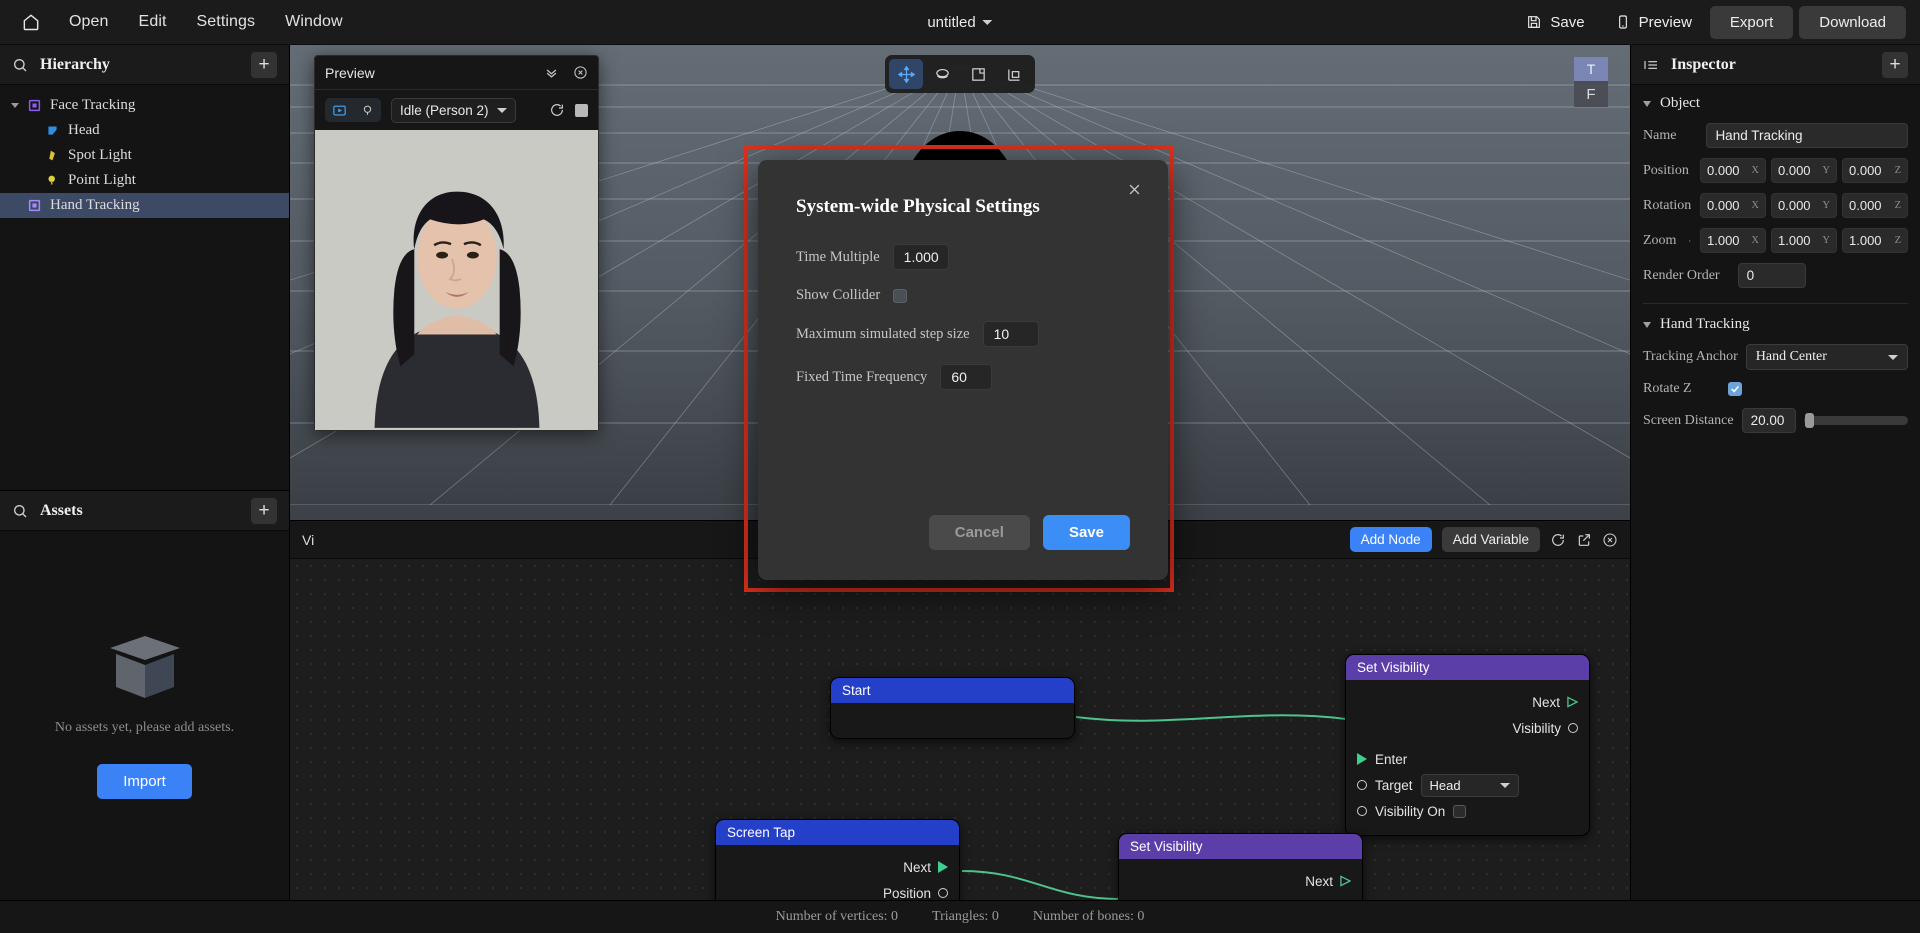  What do you see at coordinates (1733, 205) in the screenshot?
I see `rotation-x-input: 0.000 X` at bounding box center [1733, 205].